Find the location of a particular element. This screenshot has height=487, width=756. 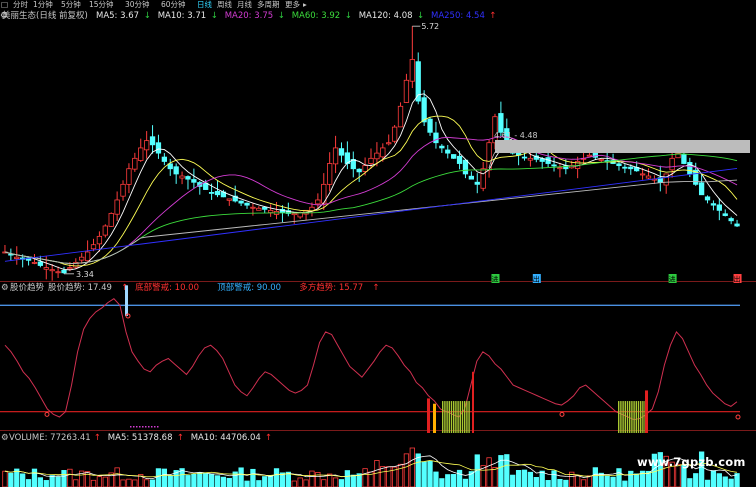

signal-label: 出 is located at coordinates (737, 279).